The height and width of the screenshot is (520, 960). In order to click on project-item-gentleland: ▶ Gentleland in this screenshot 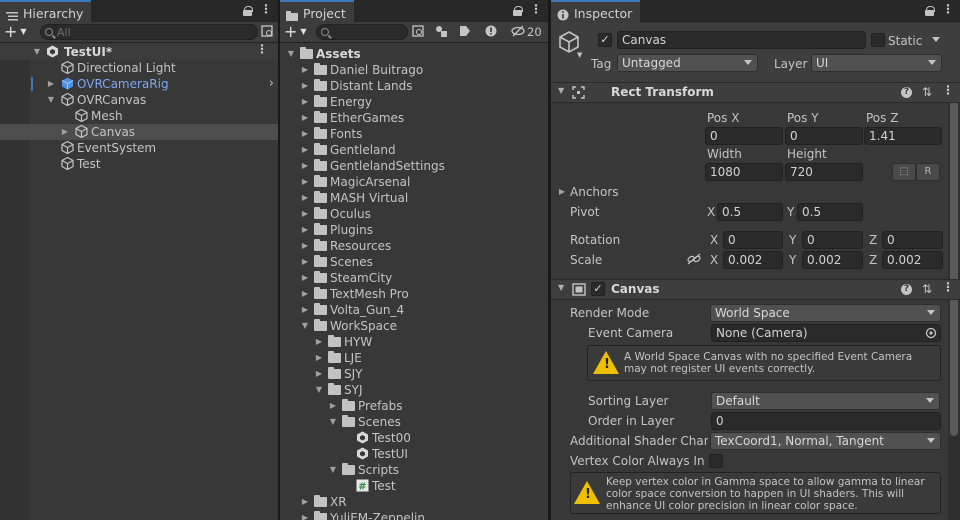, I will do `click(414, 150)`.